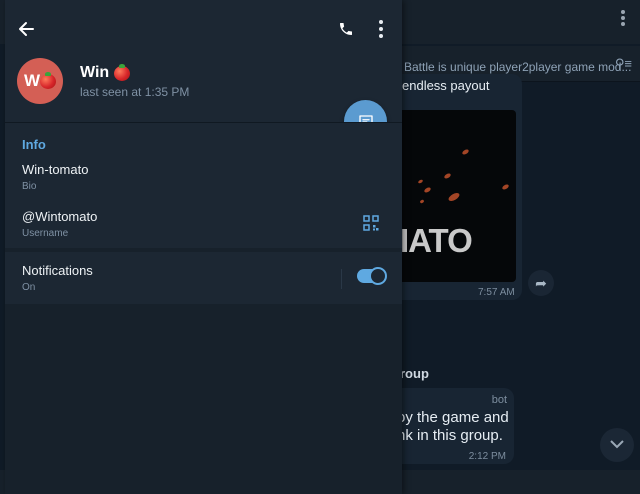 Image resolution: width=640 pixels, height=494 pixels. What do you see at coordinates (341, 279) in the screenshot?
I see `row-separator` at bounding box center [341, 279].